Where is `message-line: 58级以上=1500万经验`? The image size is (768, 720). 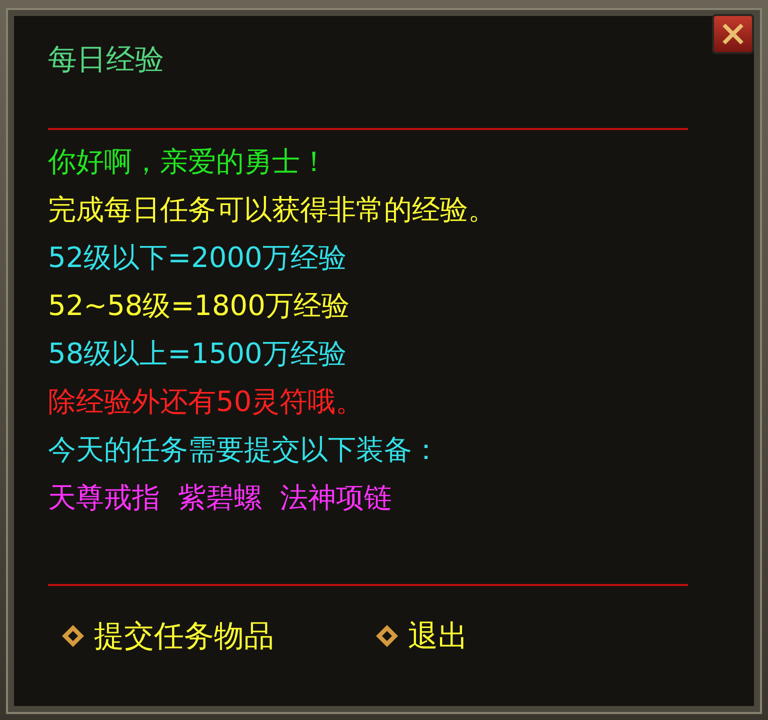
message-line: 58级以上=1500万经验 is located at coordinates (198, 354).